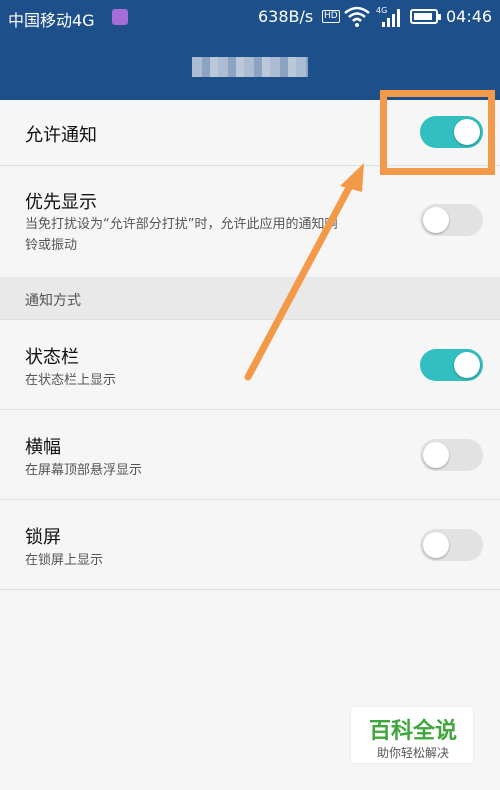  I want to click on banner-row: 横幅 在屏幕顶部悬浮显示, so click(250, 455).